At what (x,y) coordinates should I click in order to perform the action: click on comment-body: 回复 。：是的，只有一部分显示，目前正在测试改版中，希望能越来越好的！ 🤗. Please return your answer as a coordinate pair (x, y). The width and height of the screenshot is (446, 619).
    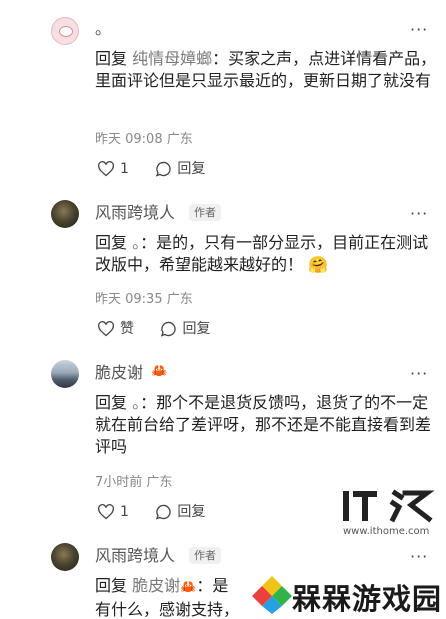
    Looking at the image, I should click on (266, 254).